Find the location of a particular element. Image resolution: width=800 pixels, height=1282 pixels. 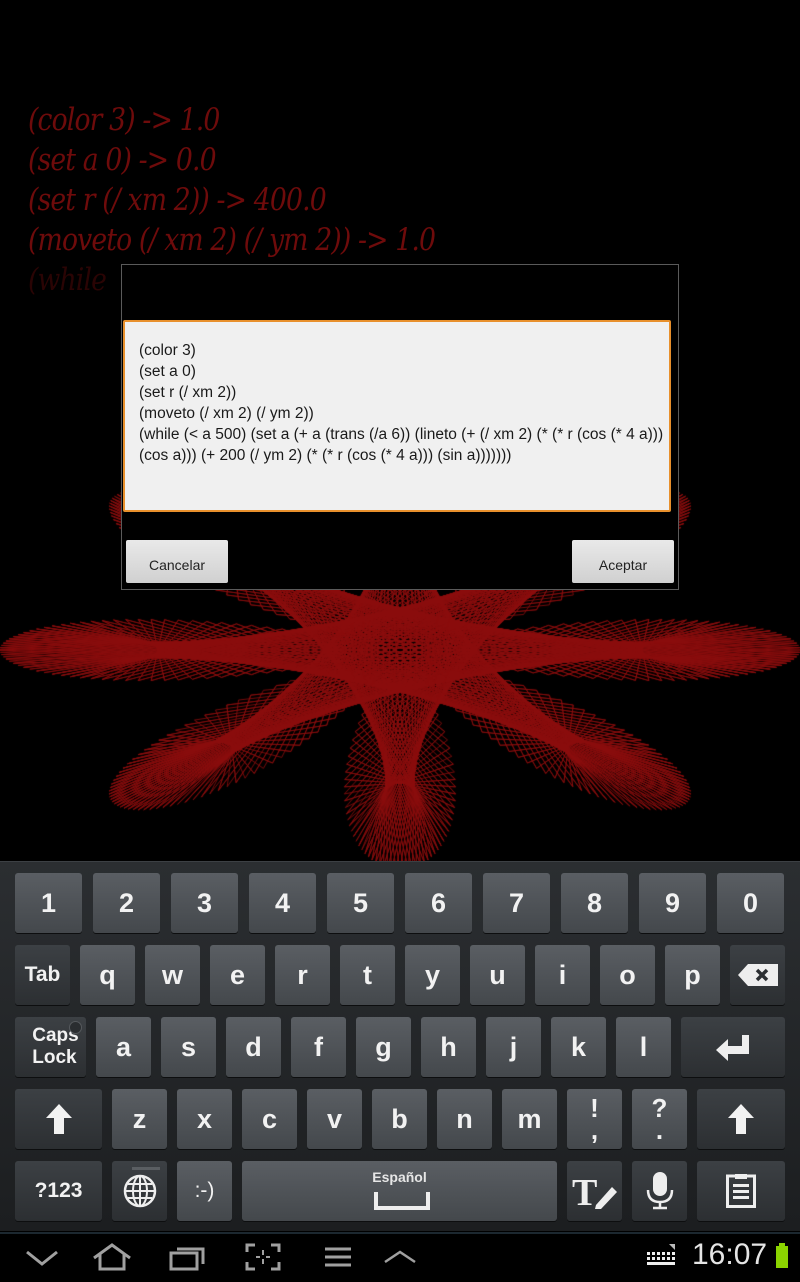

key-h: h is located at coordinates (448, 1047).